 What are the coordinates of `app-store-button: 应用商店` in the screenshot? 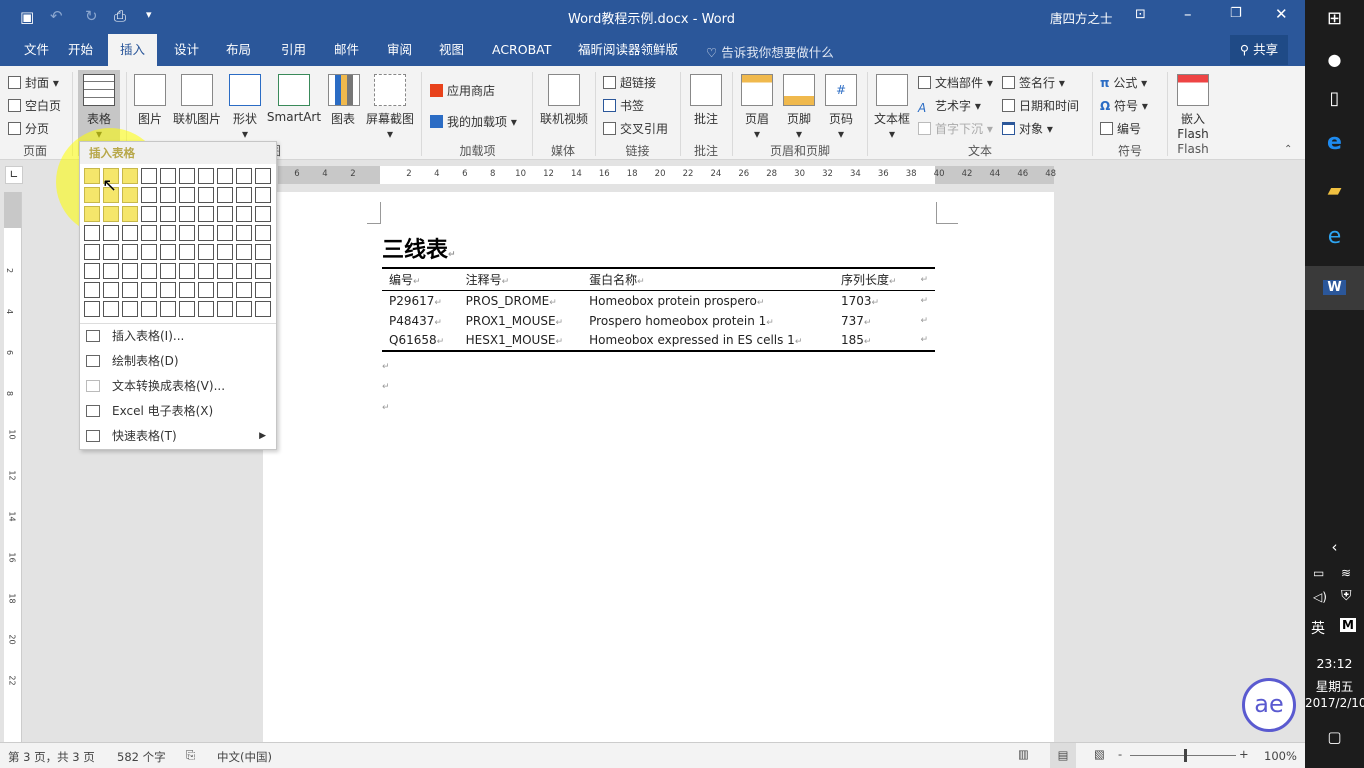 It's located at (462, 90).